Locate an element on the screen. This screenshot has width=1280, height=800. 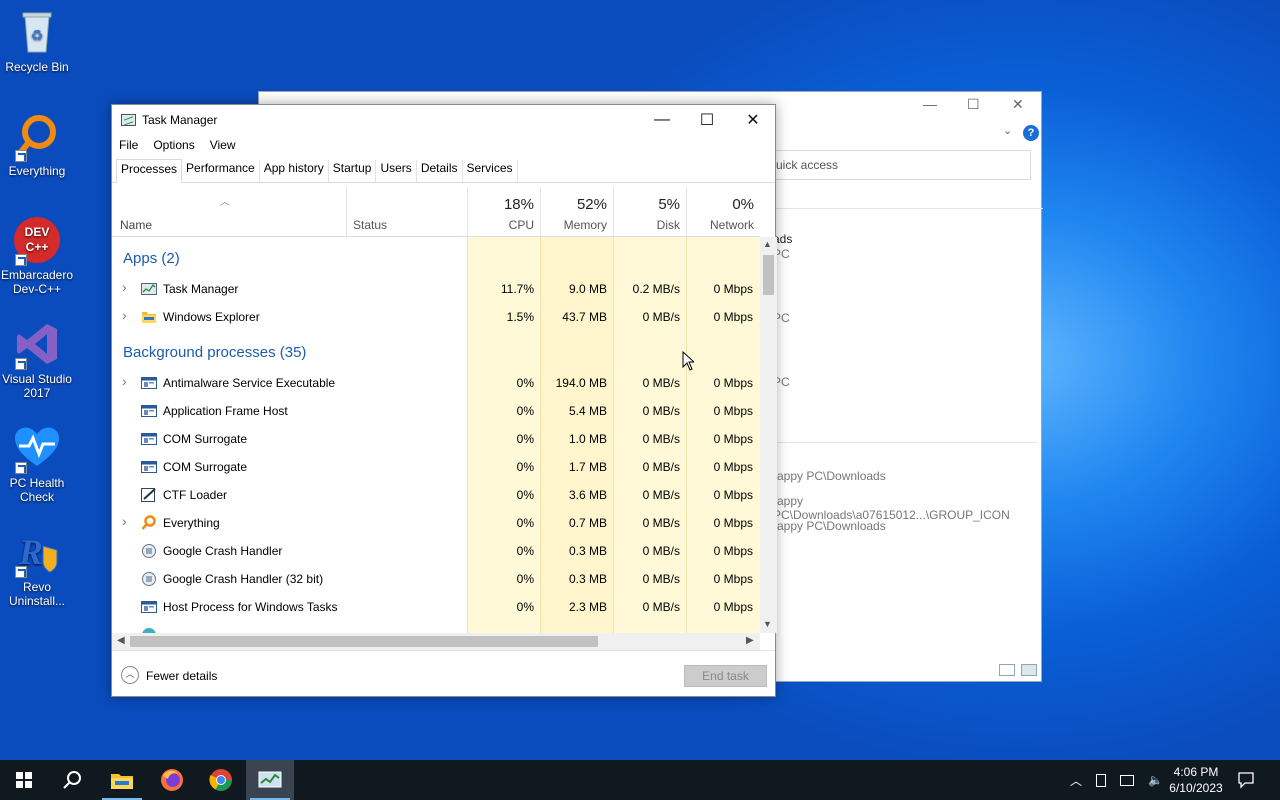
tab-app-history: App history is located at coordinates (294, 171).